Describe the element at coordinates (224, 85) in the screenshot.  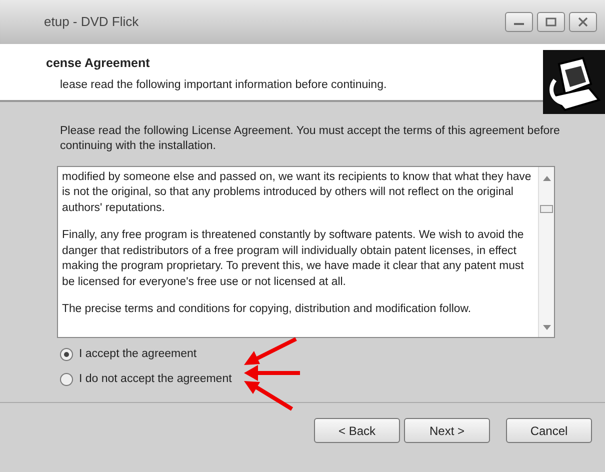
I see `page-subtitle: lease read the following important information before continuing.` at that location.